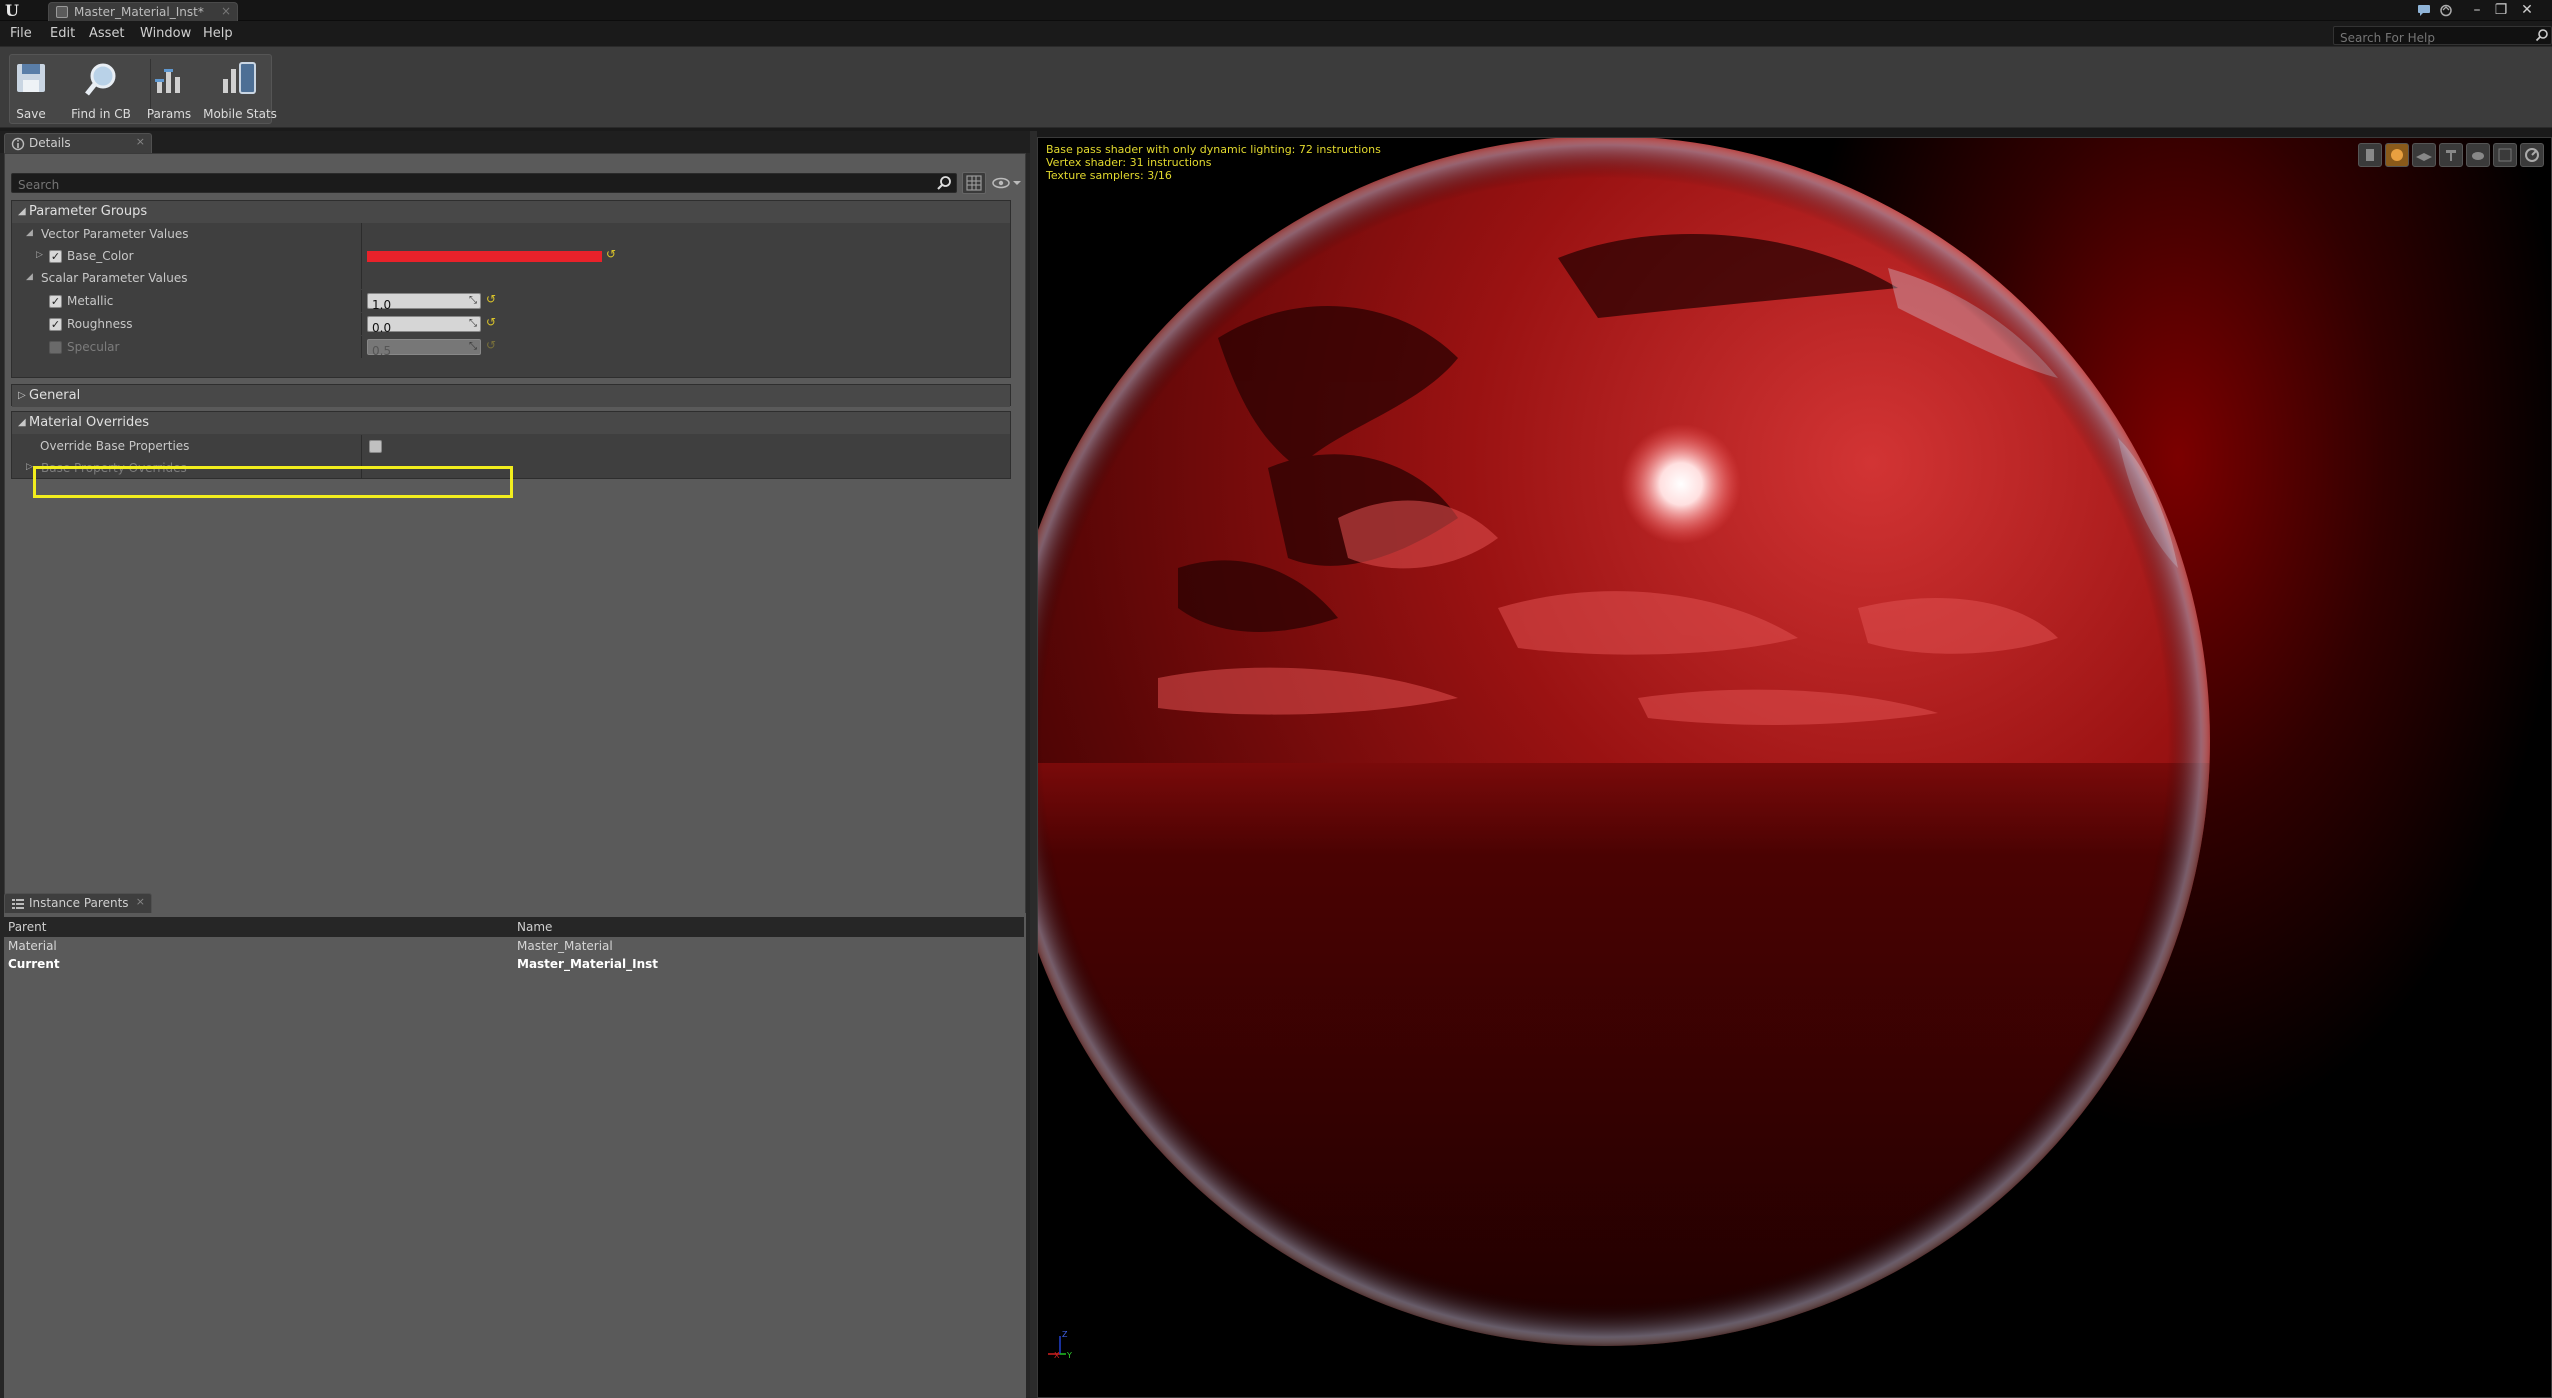  I want to click on roughness-input, so click(416, 328).